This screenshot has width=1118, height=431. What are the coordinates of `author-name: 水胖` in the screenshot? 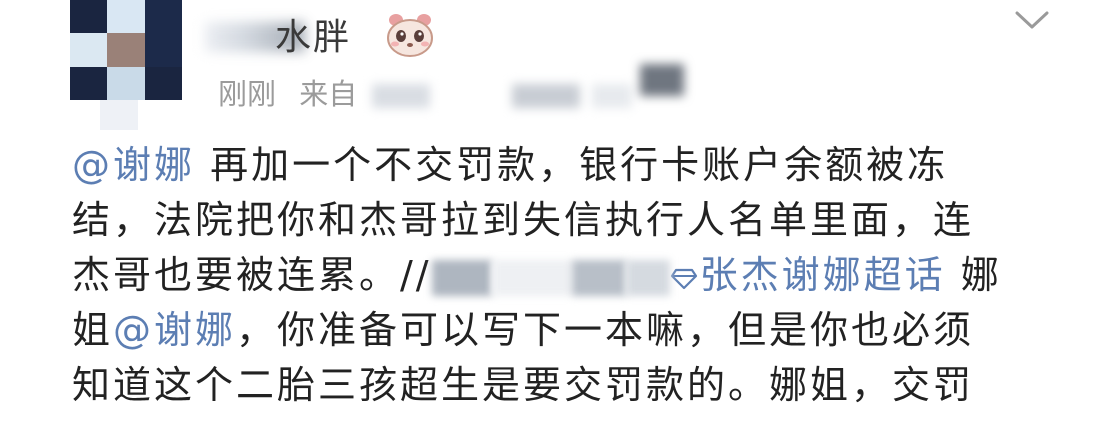 It's located at (295, 37).